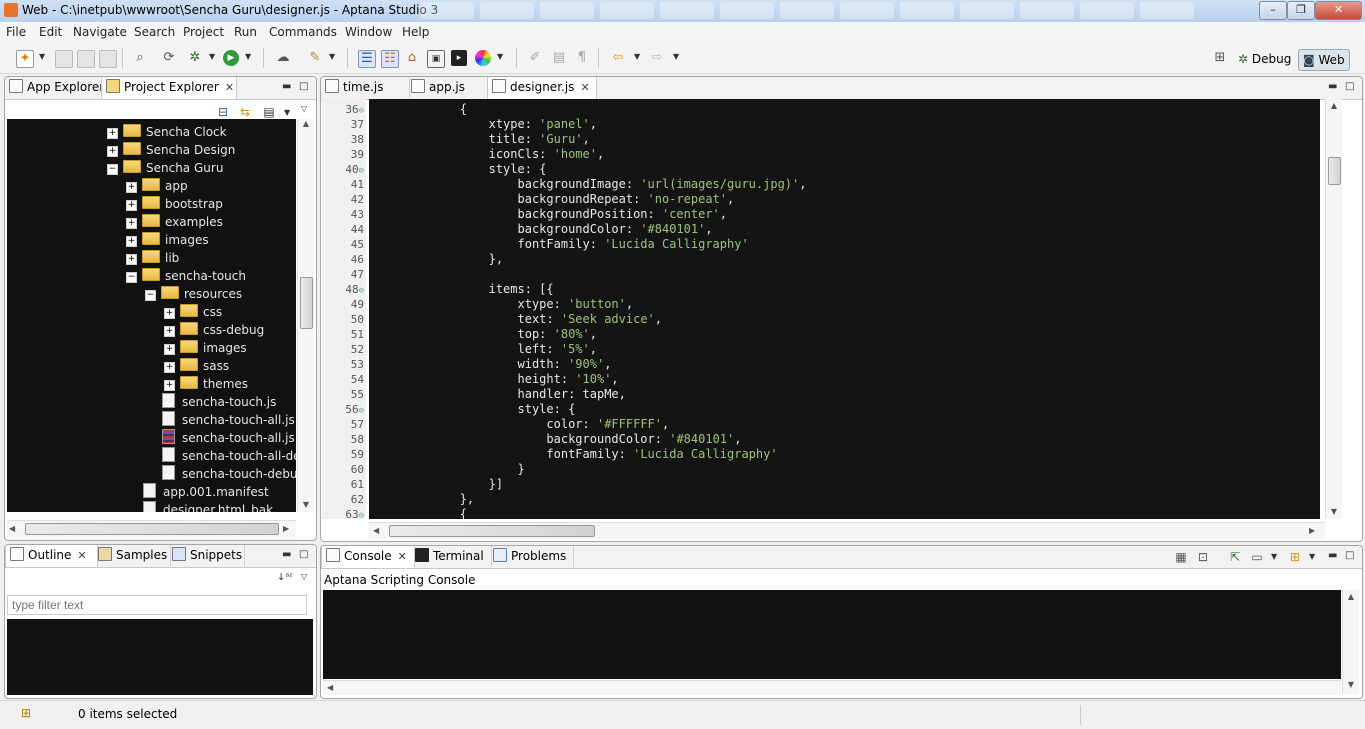  I want to click on debug-bug-icon: ✲, so click(195, 58).